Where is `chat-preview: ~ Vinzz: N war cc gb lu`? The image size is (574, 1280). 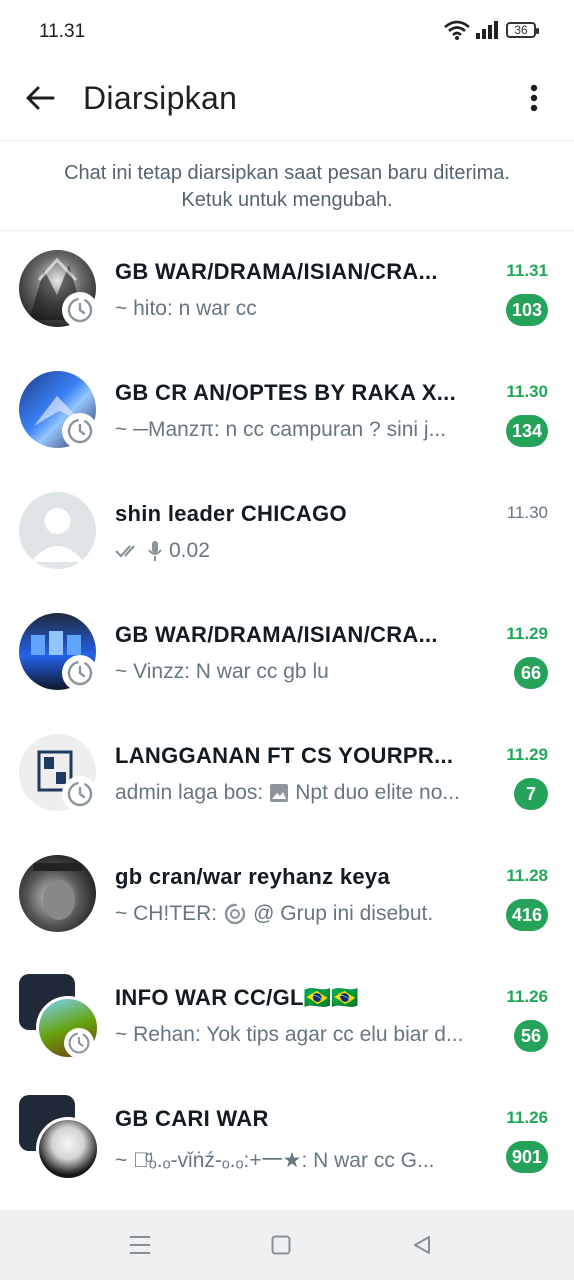 chat-preview: ~ Vinzz: N war cc gb lu is located at coordinates (302, 672).